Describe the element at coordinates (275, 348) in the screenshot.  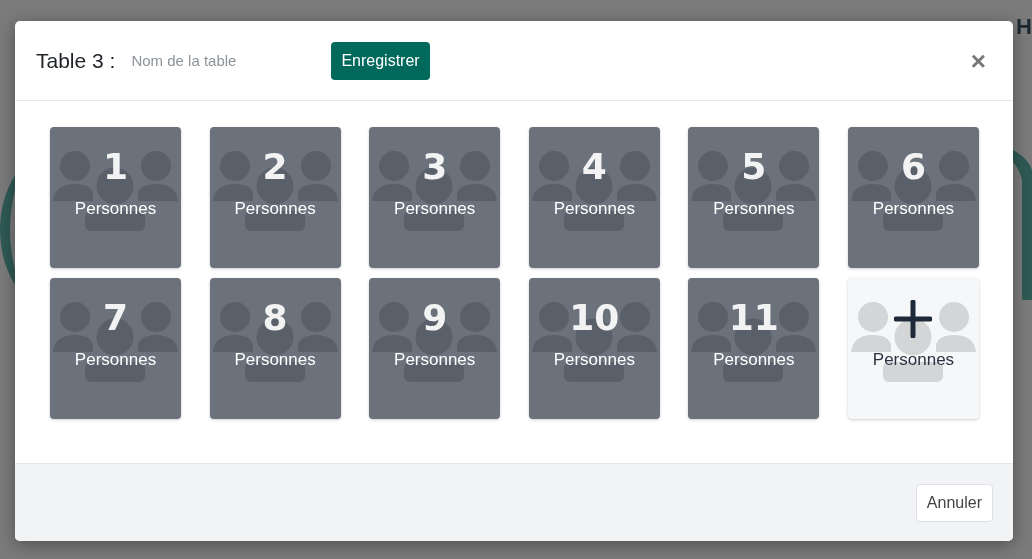
I see `guest-count-tile: 8 Personnes` at that location.